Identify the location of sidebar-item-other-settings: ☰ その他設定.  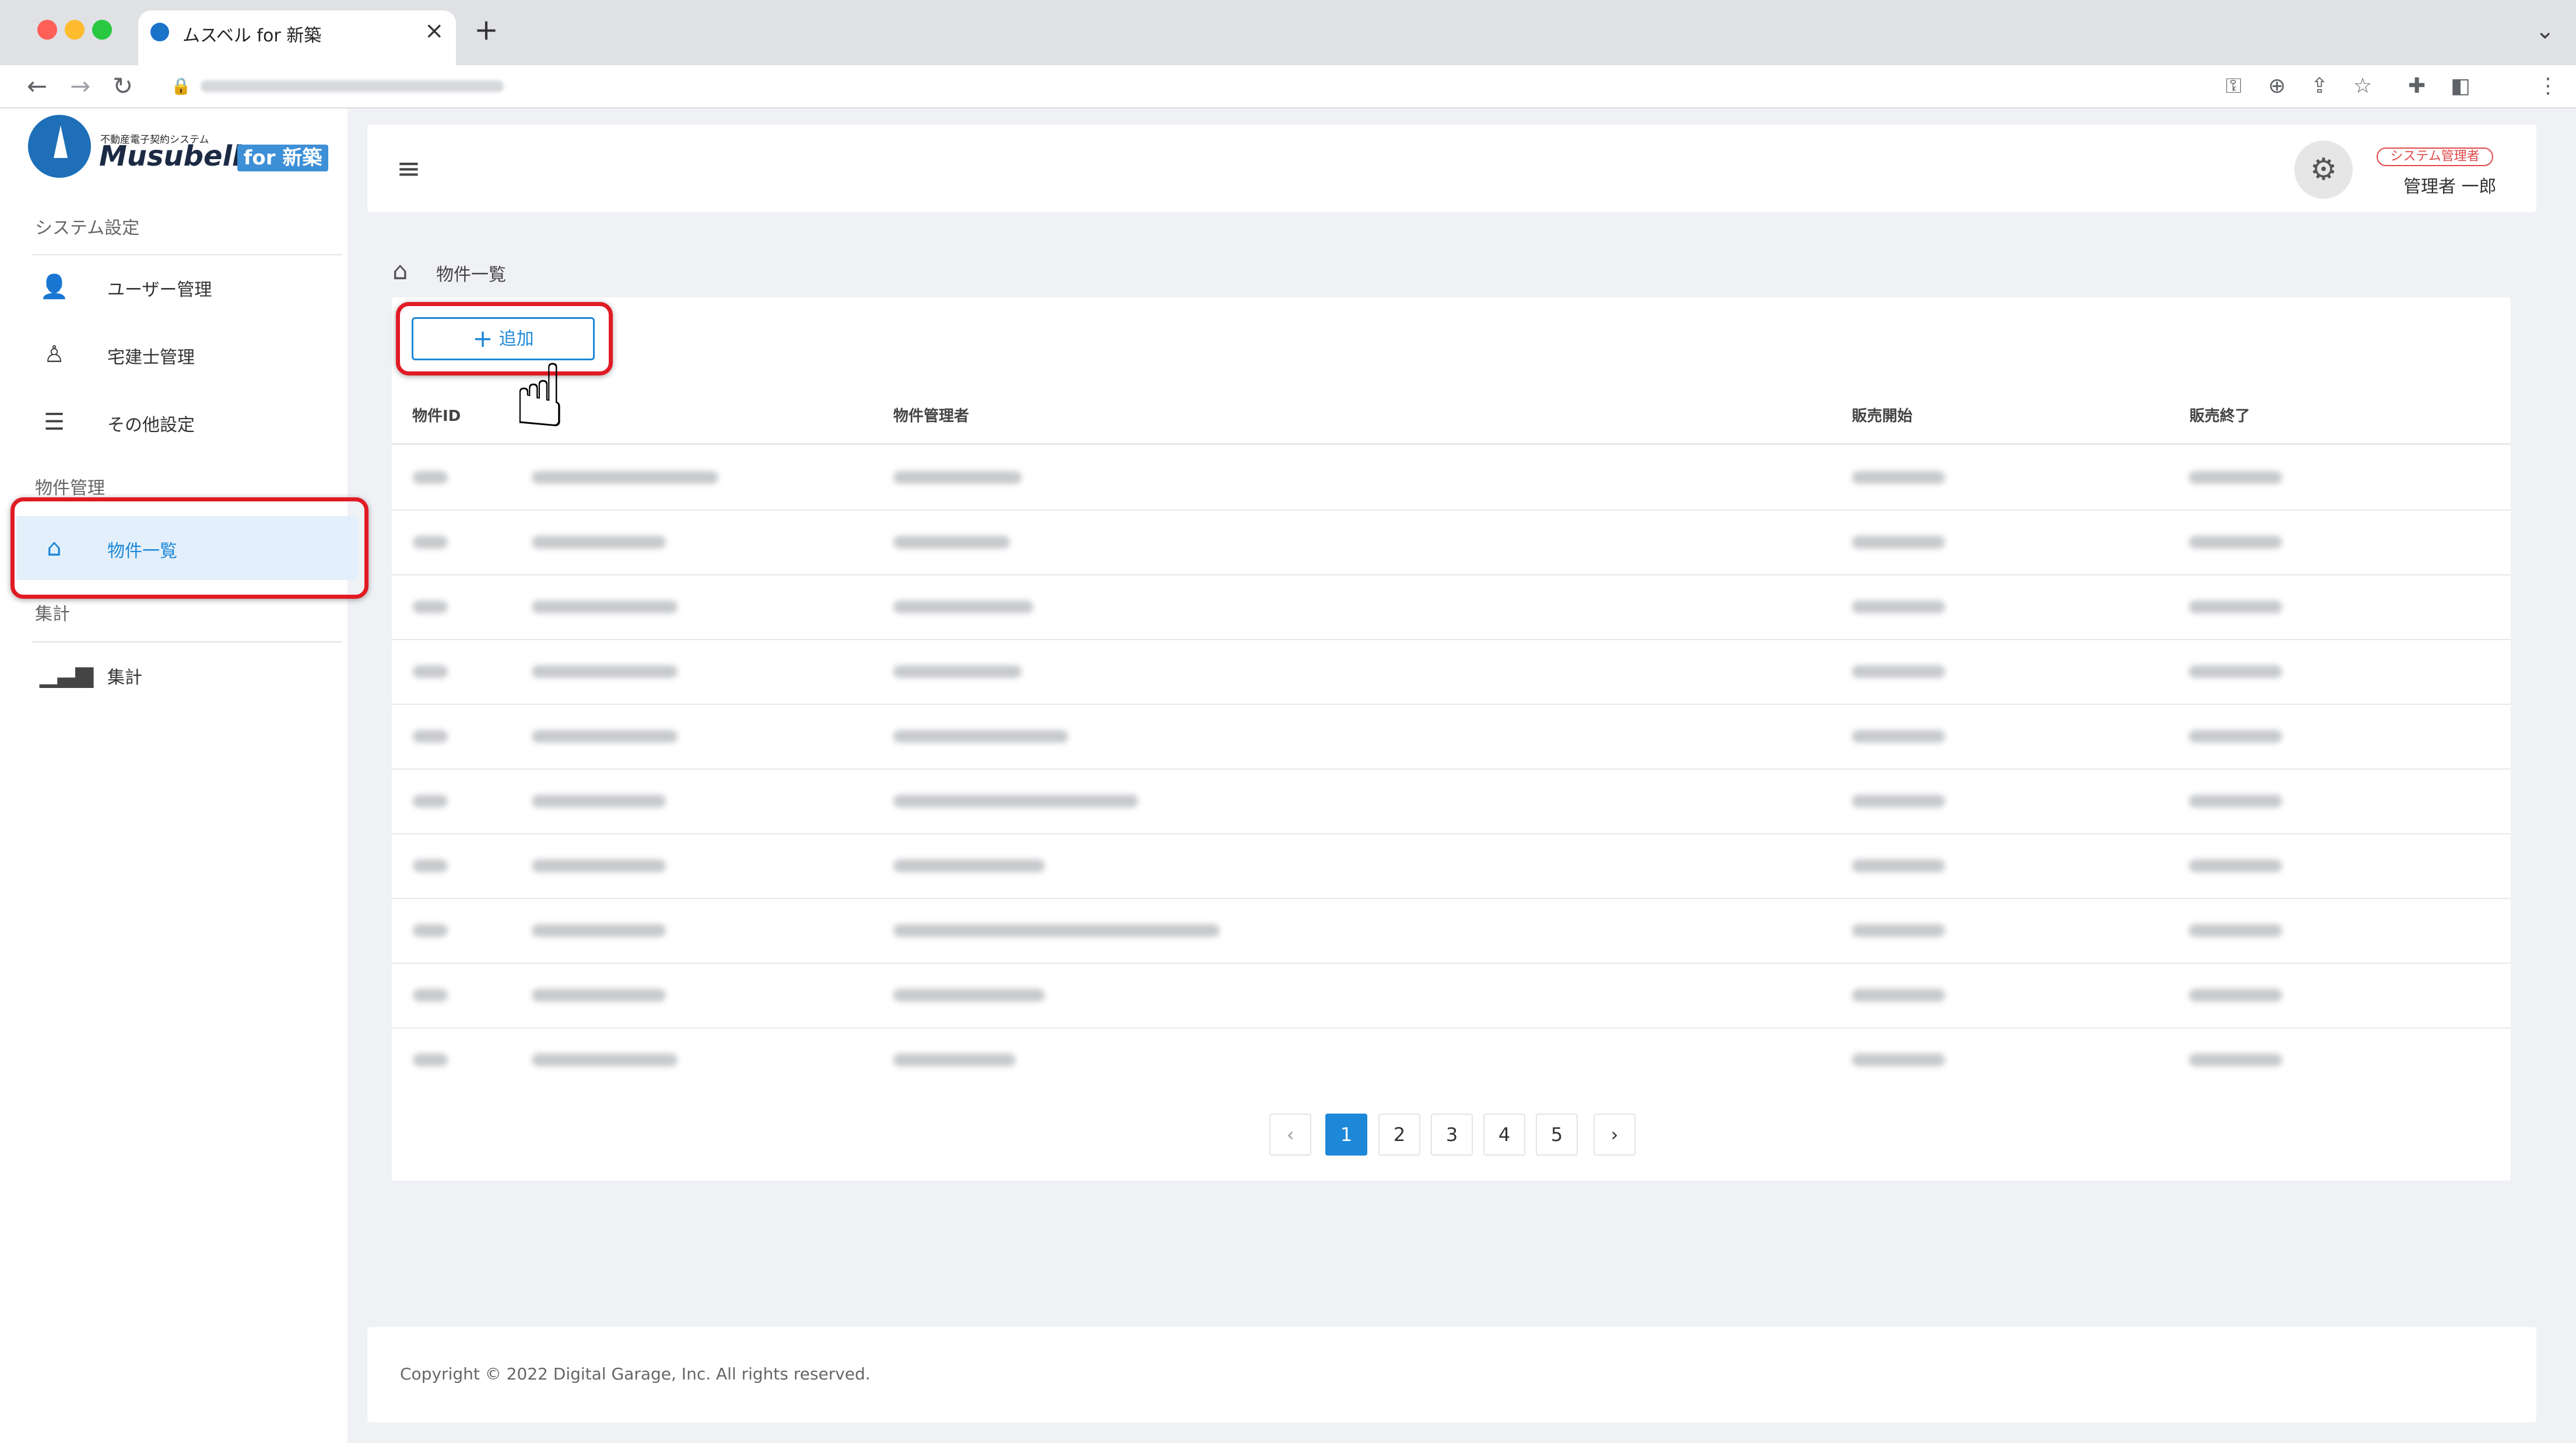
(188, 422).